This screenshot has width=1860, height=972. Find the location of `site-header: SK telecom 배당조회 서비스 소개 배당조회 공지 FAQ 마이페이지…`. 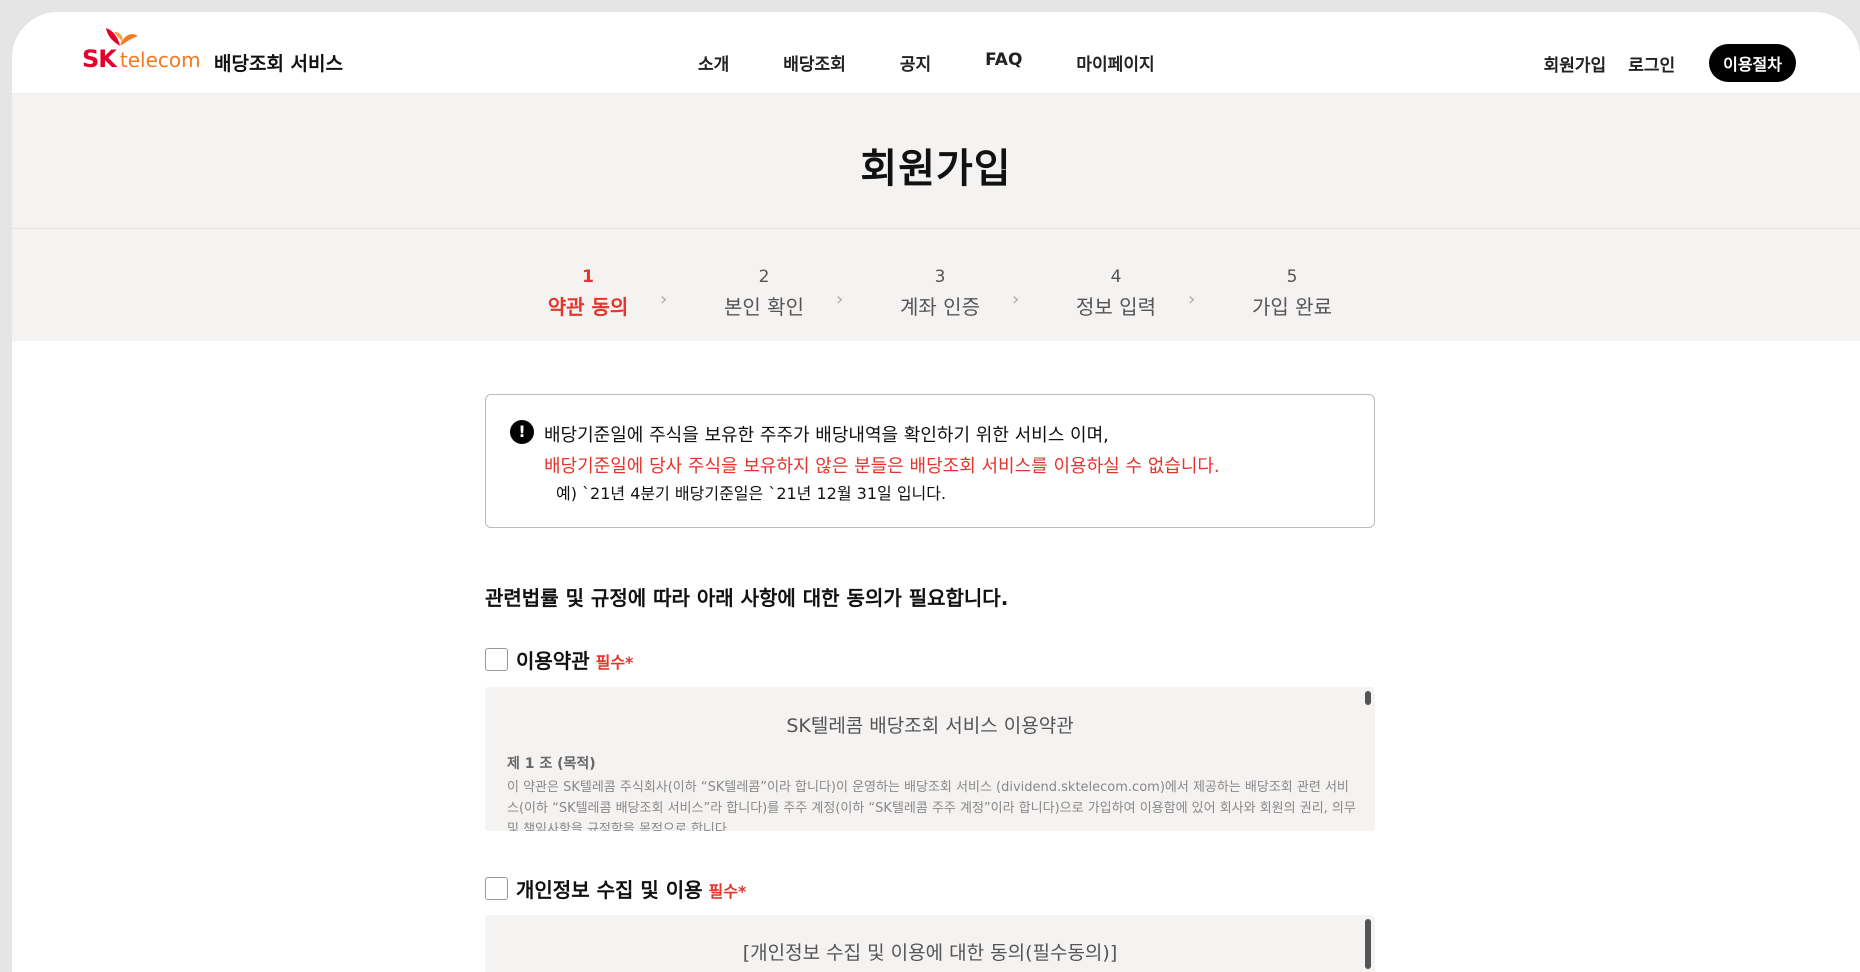

site-header: SK telecom 배당조회 서비스 소개 배당조회 공지 FAQ 마이페이지… is located at coordinates (936, 53).